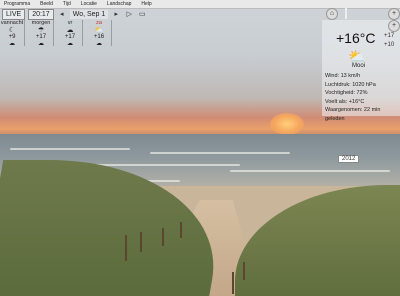  What do you see at coordinates (345, 101) in the screenshot?
I see `feels-like-row: Voelt als: +16°C` at bounding box center [345, 101].